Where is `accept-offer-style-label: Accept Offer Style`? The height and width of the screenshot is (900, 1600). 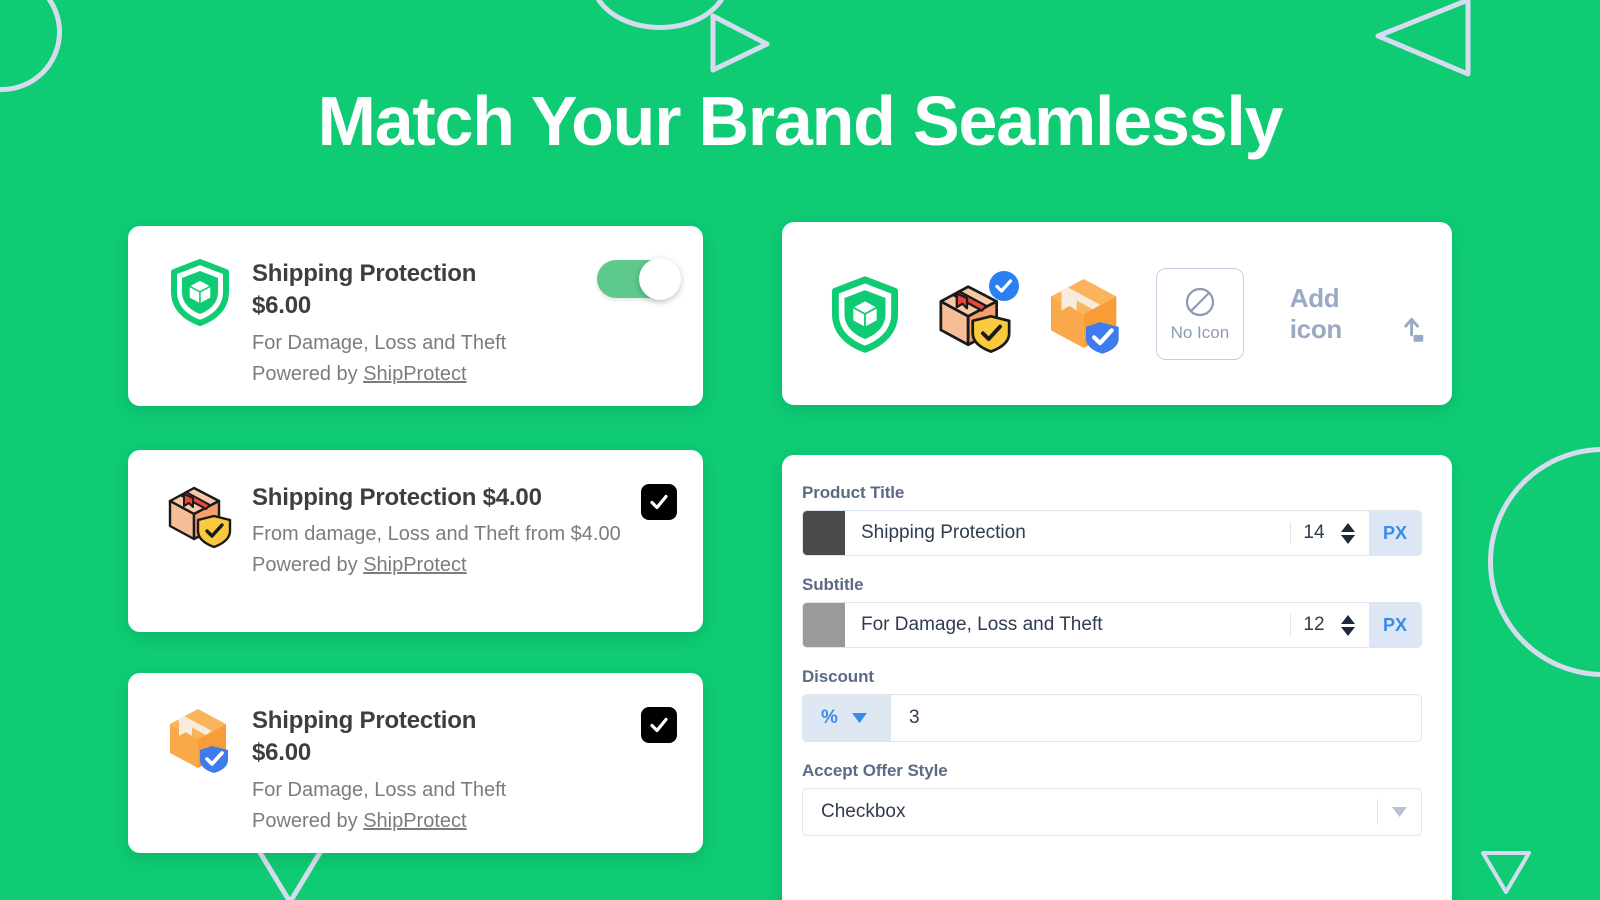 accept-offer-style-label: Accept Offer Style is located at coordinates (875, 770).